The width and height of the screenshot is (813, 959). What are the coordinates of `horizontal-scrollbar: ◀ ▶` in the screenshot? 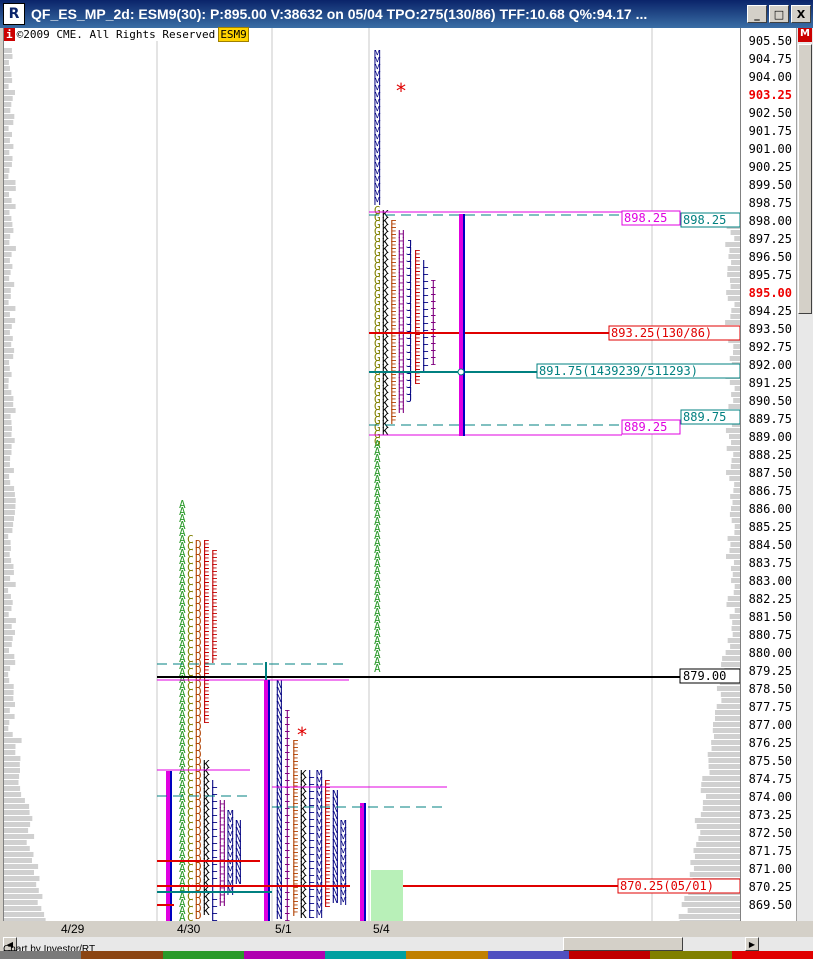 It's located at (408, 944).